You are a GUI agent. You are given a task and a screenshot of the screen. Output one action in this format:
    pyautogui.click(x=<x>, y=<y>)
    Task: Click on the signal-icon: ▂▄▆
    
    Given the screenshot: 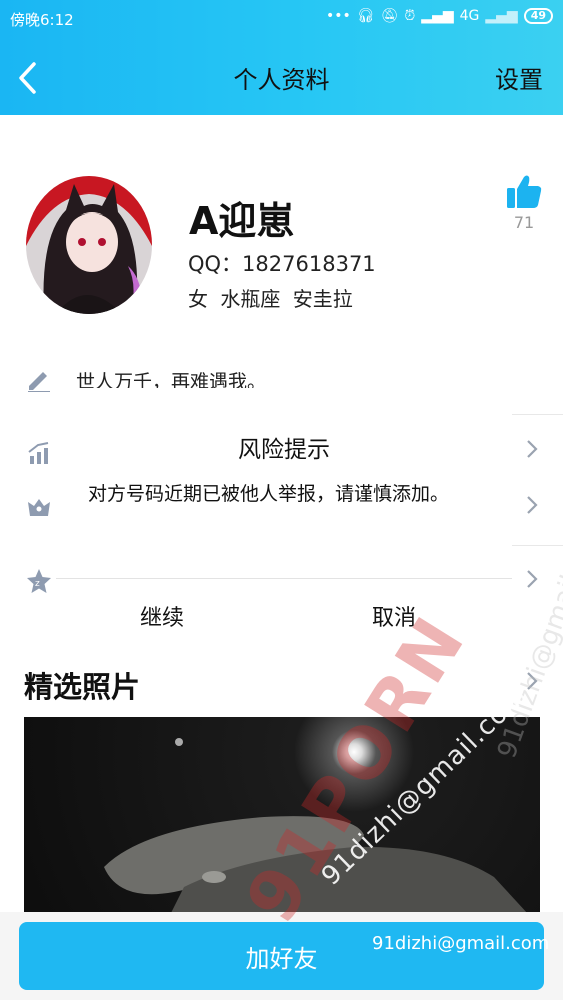 What is the action you would take?
    pyautogui.click(x=437, y=16)
    